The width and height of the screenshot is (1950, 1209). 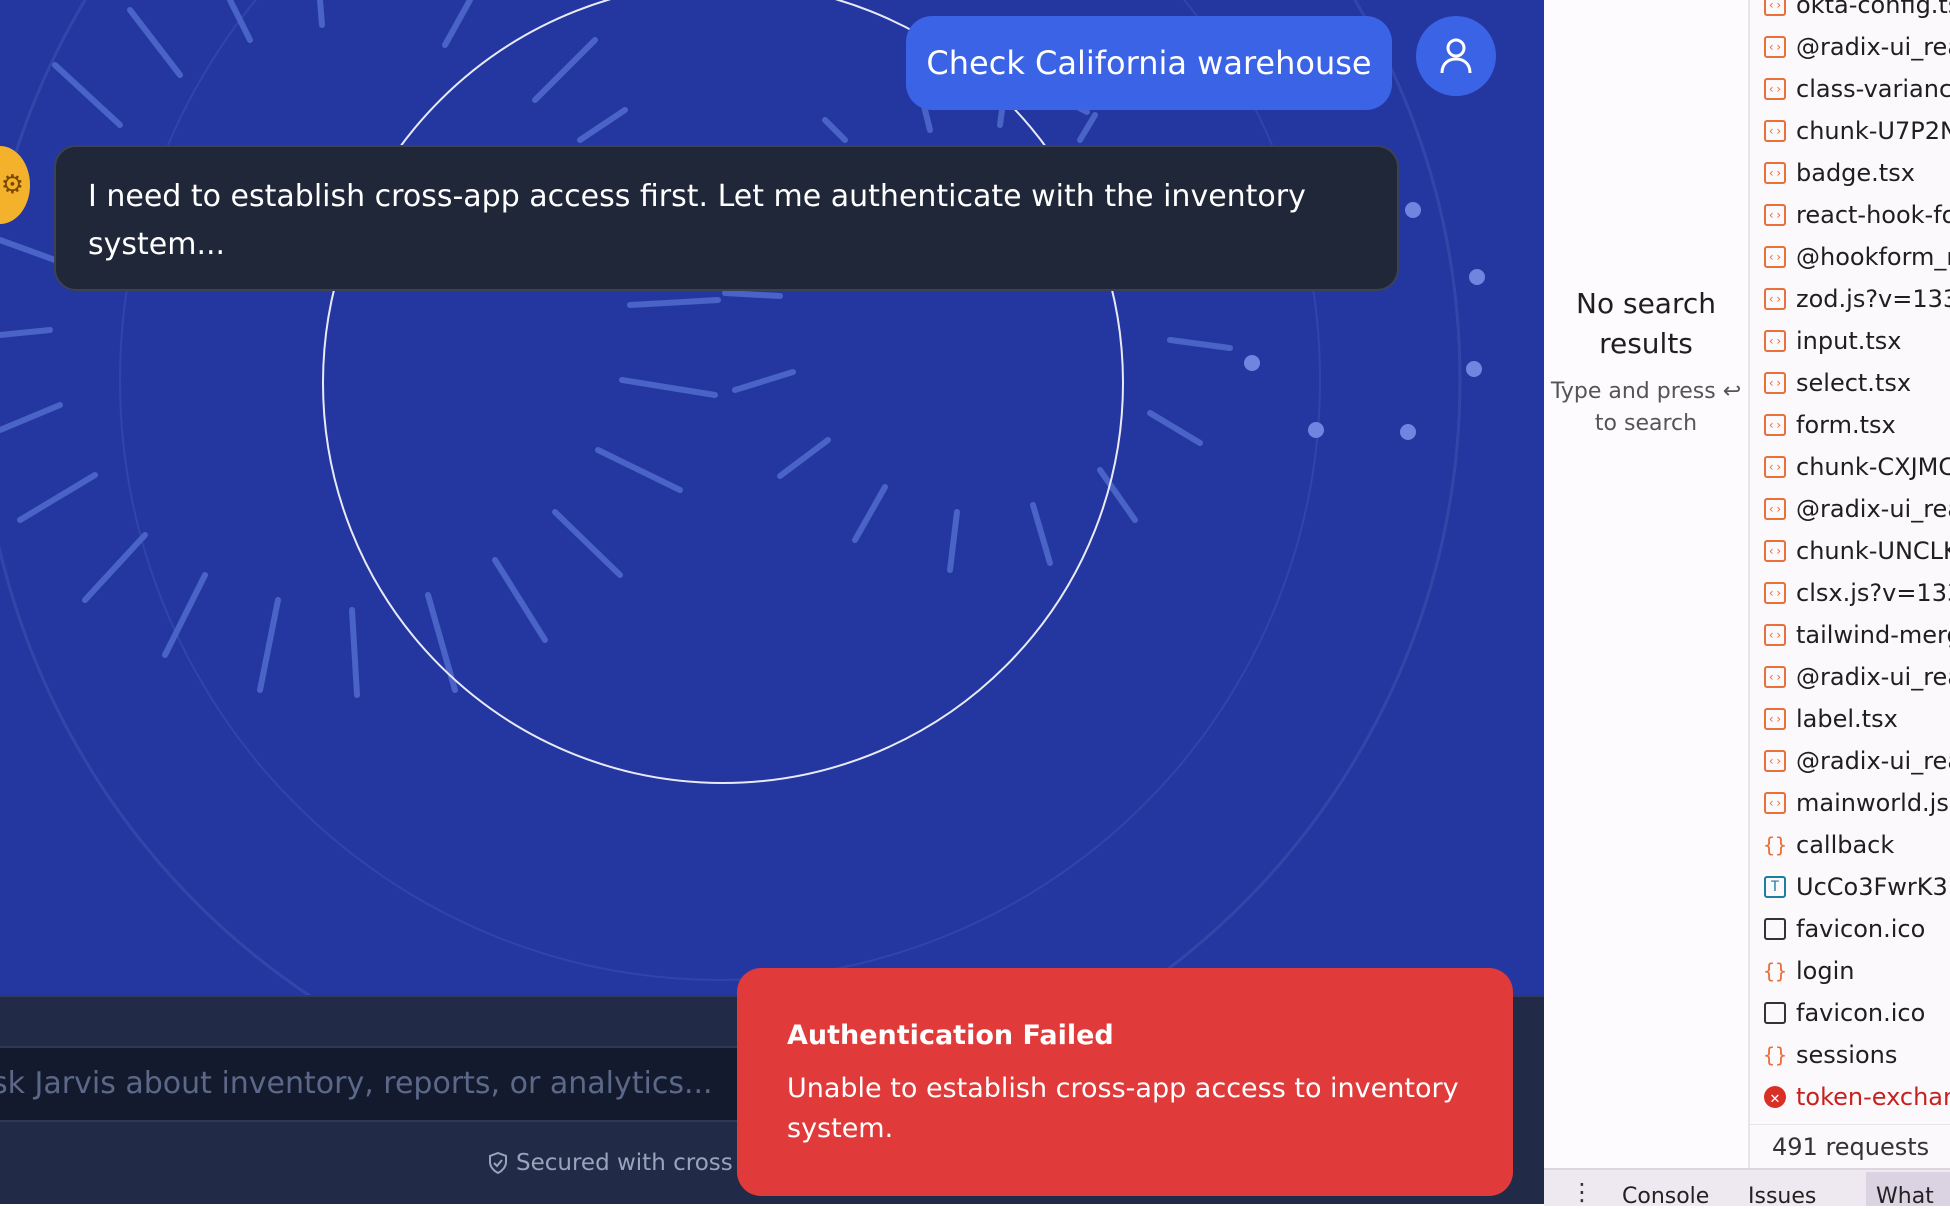 I want to click on request-name: zod.js?v=1334, so click(x=1873, y=299).